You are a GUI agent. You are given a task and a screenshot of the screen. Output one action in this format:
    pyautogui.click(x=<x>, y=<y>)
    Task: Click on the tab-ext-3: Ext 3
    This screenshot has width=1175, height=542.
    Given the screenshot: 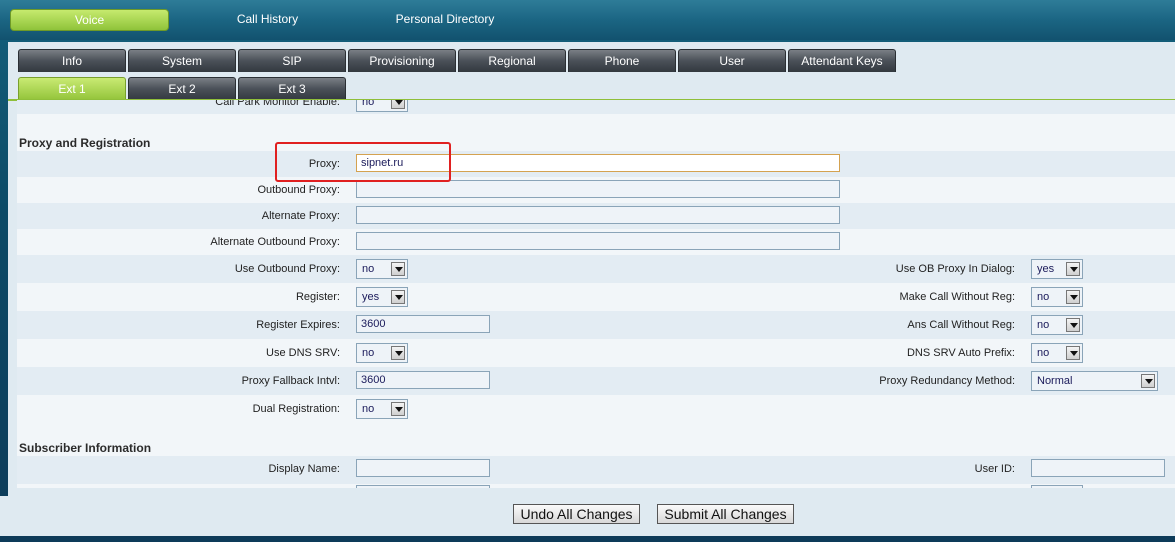 What is the action you would take?
    pyautogui.click(x=292, y=88)
    